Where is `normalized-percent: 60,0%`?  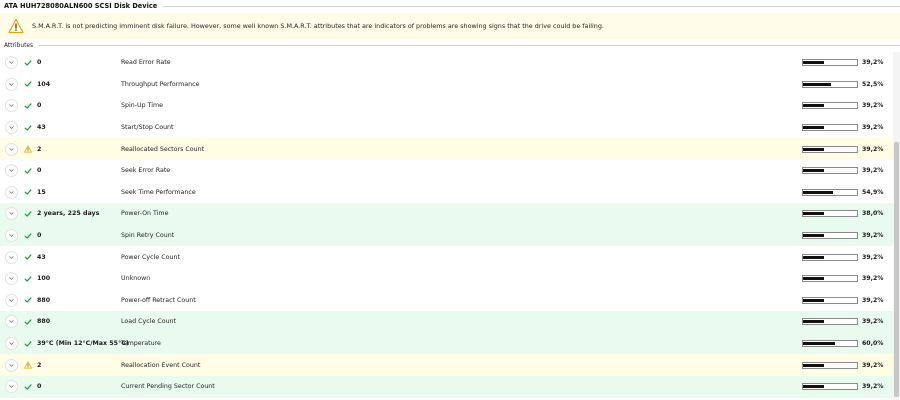 normalized-percent: 60,0% is located at coordinates (873, 344).